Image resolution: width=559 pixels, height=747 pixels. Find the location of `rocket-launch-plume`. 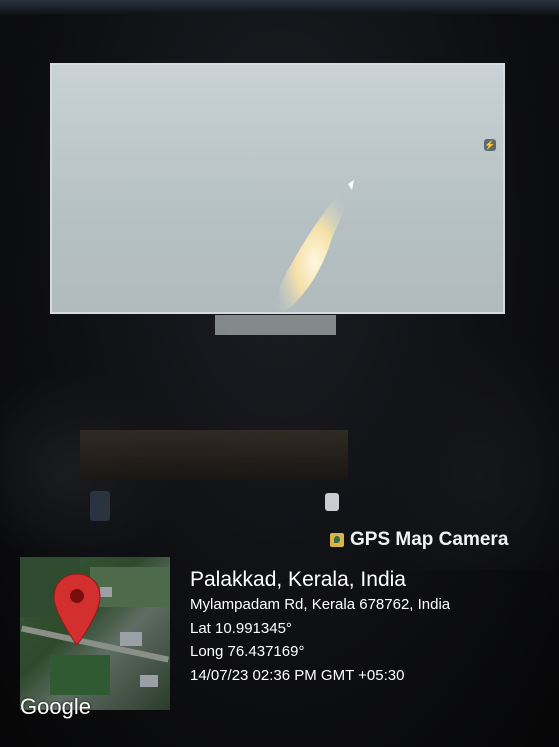

rocket-launch-plume is located at coordinates (315, 248).